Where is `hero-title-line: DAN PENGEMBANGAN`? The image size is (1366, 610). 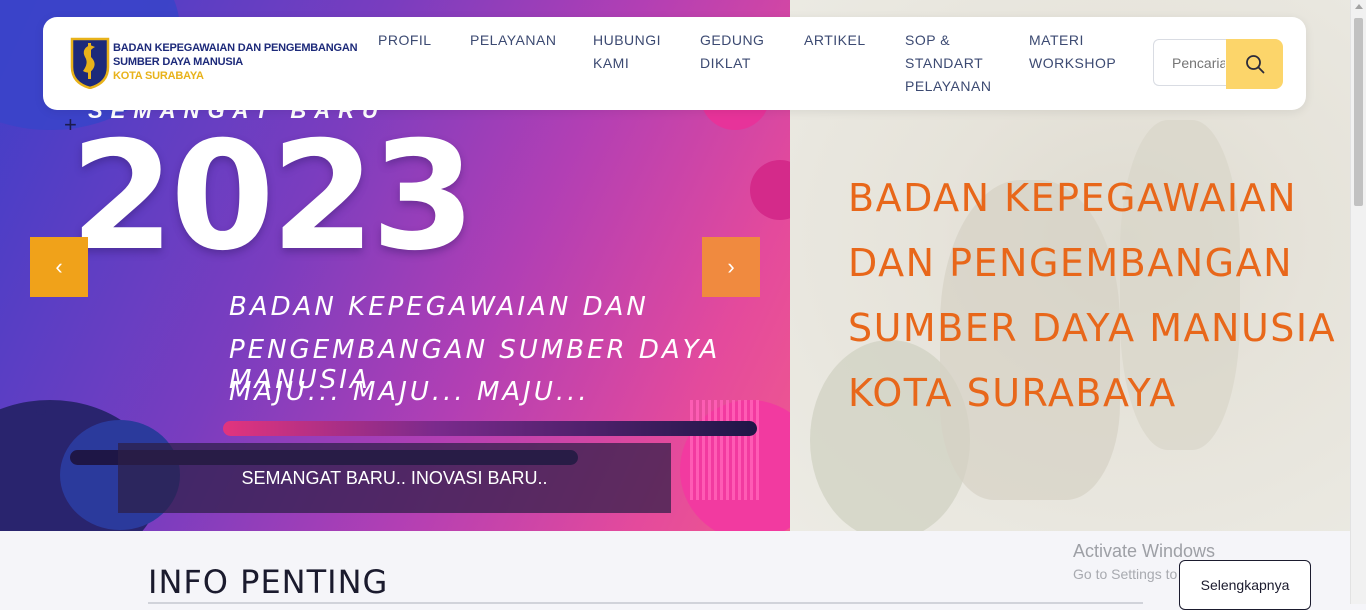 hero-title-line: DAN PENGEMBANGAN is located at coordinates (1071, 263).